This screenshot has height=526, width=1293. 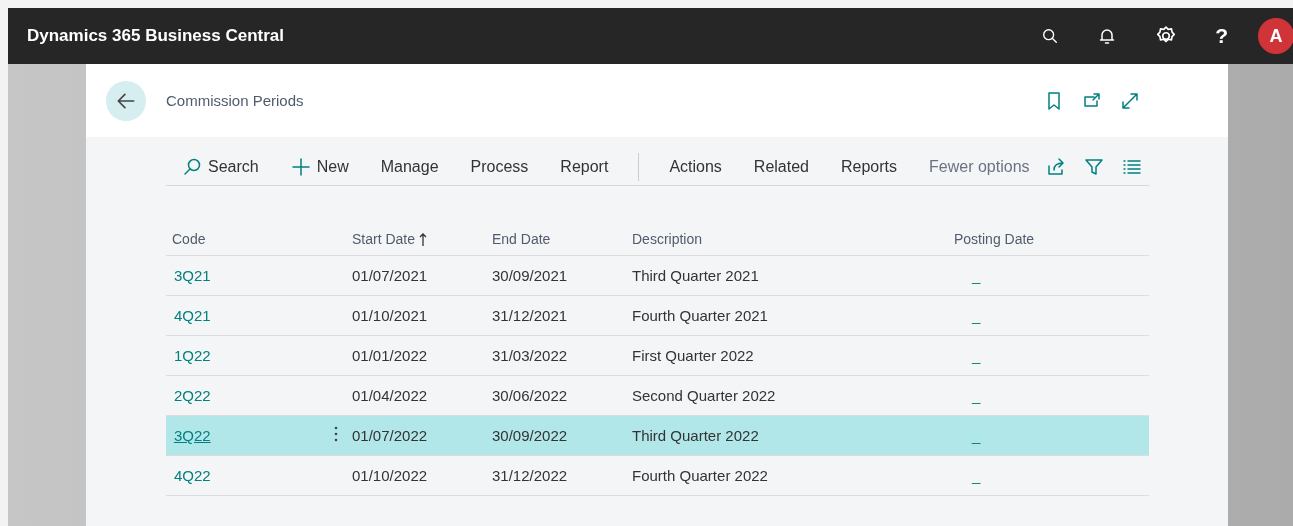 I want to click on code-link: 3Q22, so click(x=247, y=435).